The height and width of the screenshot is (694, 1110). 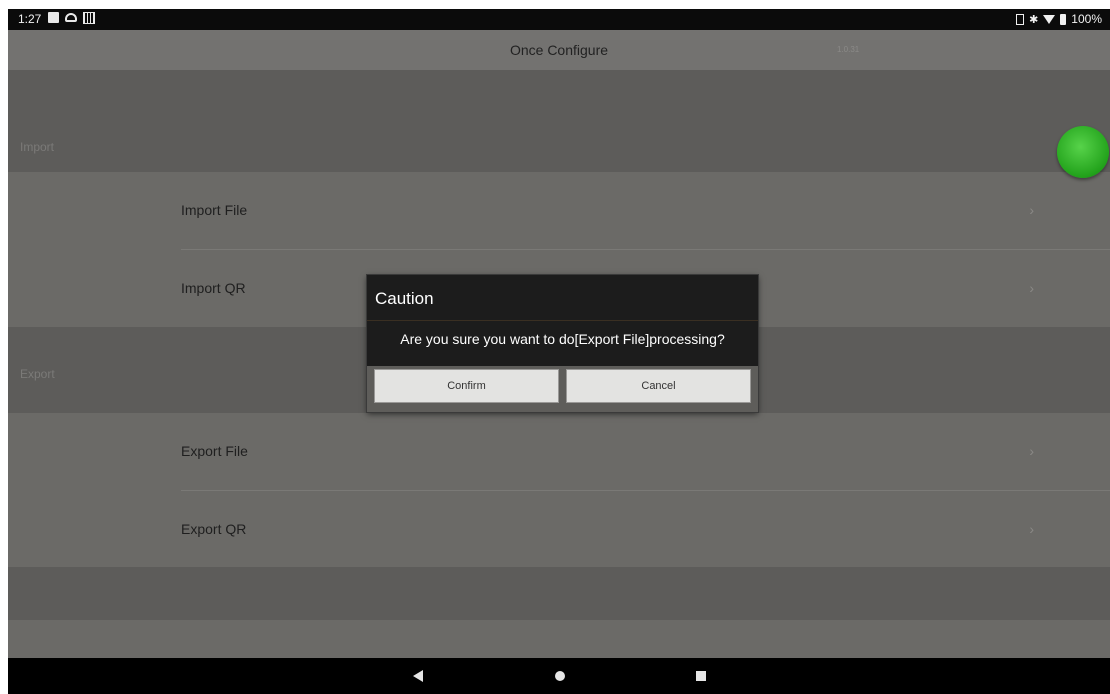 I want to click on status-bar: 1:27 ✱ 100%, so click(x=559, y=19).